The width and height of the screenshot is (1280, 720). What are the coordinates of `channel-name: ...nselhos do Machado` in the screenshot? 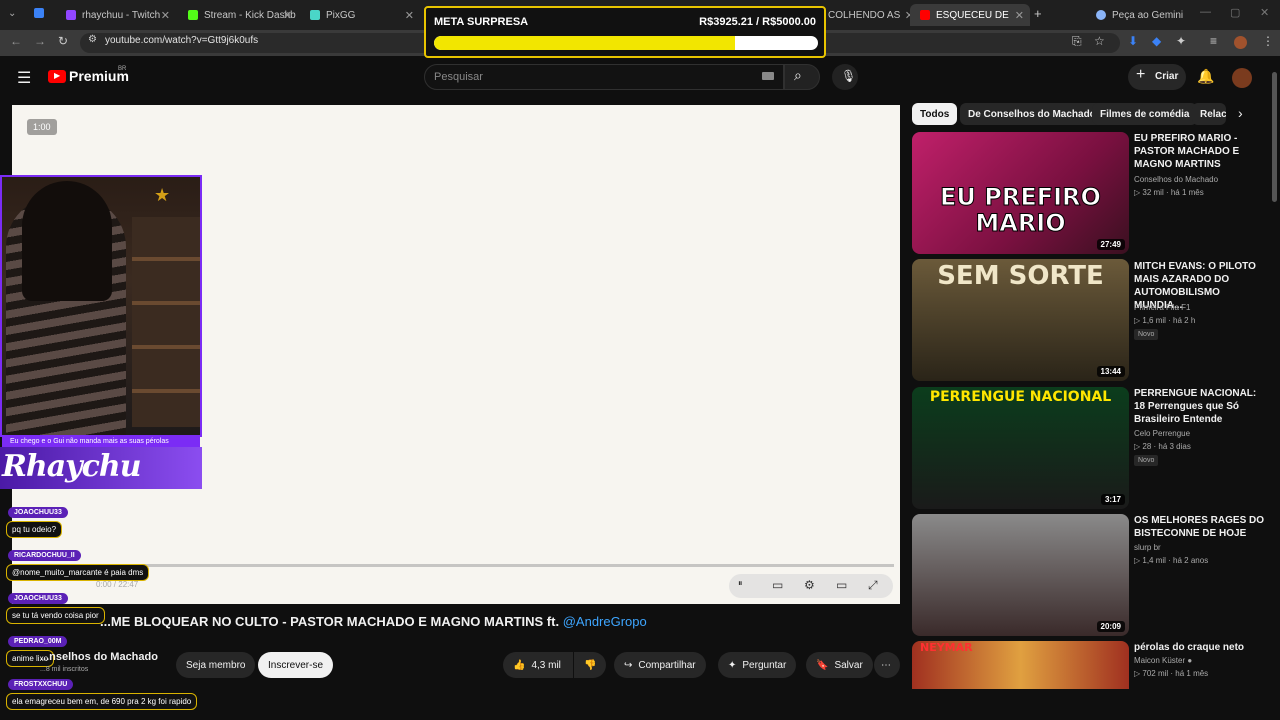 It's located at (99, 657).